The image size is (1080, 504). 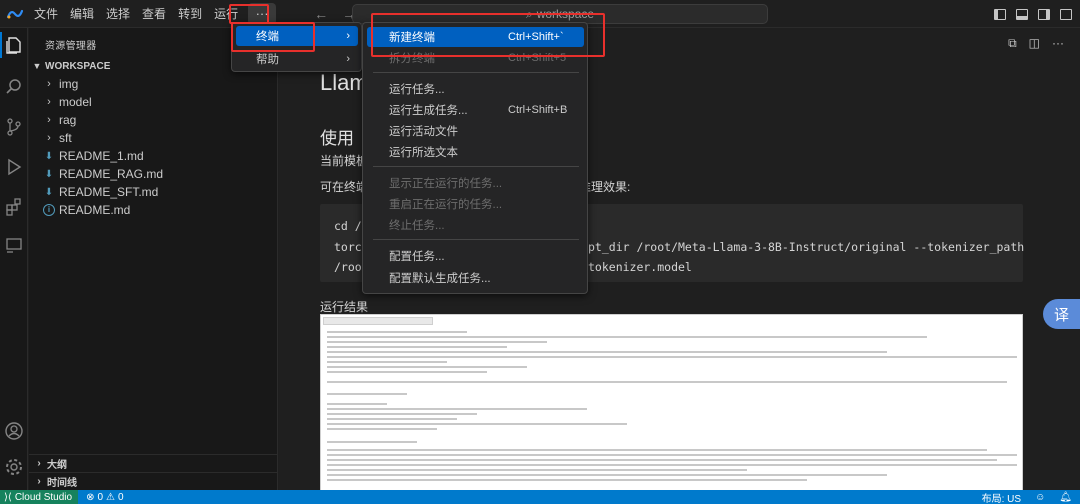 What do you see at coordinates (1061, 314) in the screenshot?
I see `translate-button: 译` at bounding box center [1061, 314].